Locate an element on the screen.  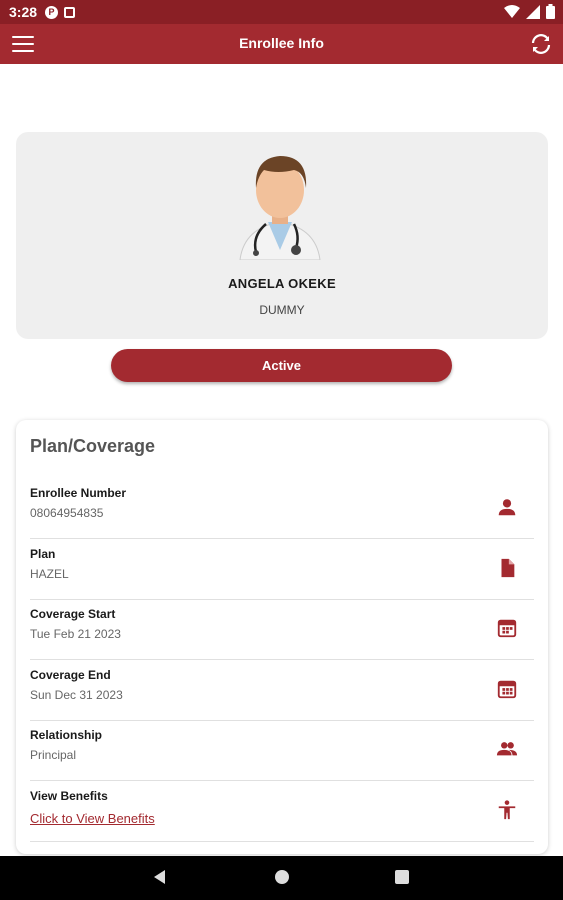
list-item-enrollee-number: Enrollee Number 08064954835 is located at coordinates (282, 508).